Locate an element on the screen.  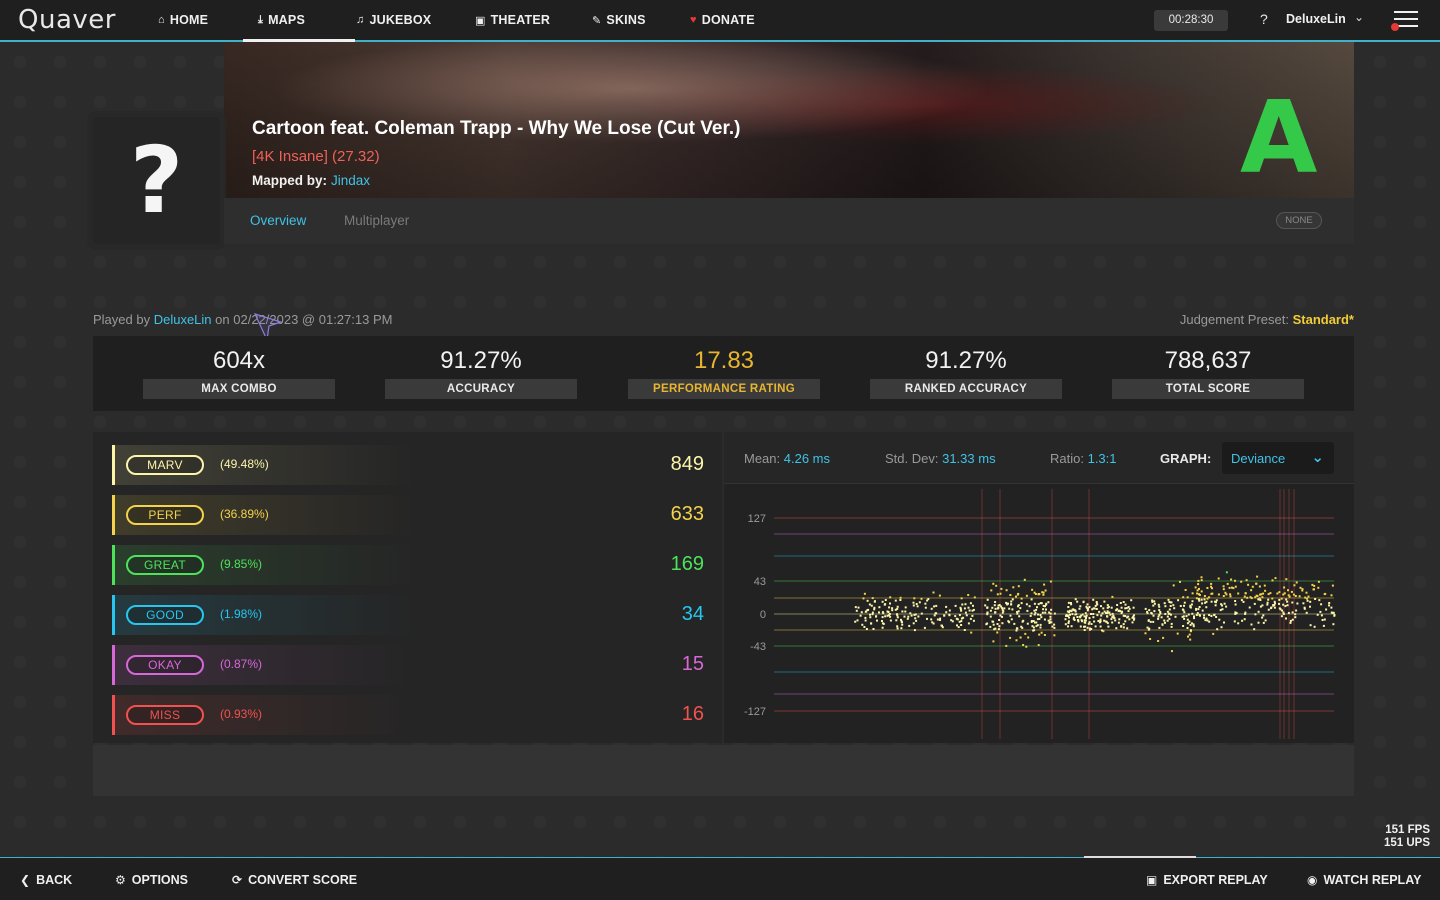
judgement-row-great: GREAT (9.85%) 169 is located at coordinates (408, 565).